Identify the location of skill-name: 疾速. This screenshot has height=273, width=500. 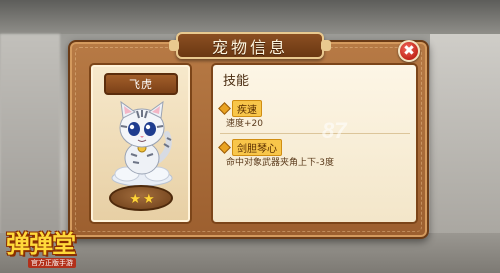
(247, 108).